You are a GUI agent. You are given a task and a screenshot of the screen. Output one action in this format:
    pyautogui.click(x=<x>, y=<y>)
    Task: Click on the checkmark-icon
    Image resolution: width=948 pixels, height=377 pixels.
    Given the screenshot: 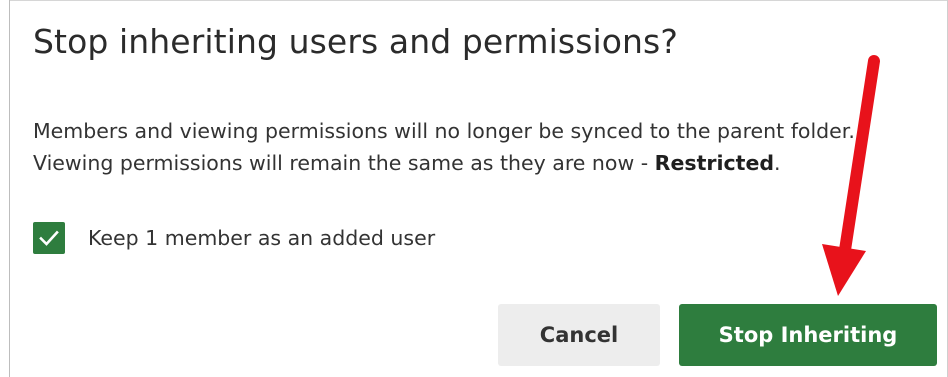 What is the action you would take?
    pyautogui.click(x=49, y=238)
    